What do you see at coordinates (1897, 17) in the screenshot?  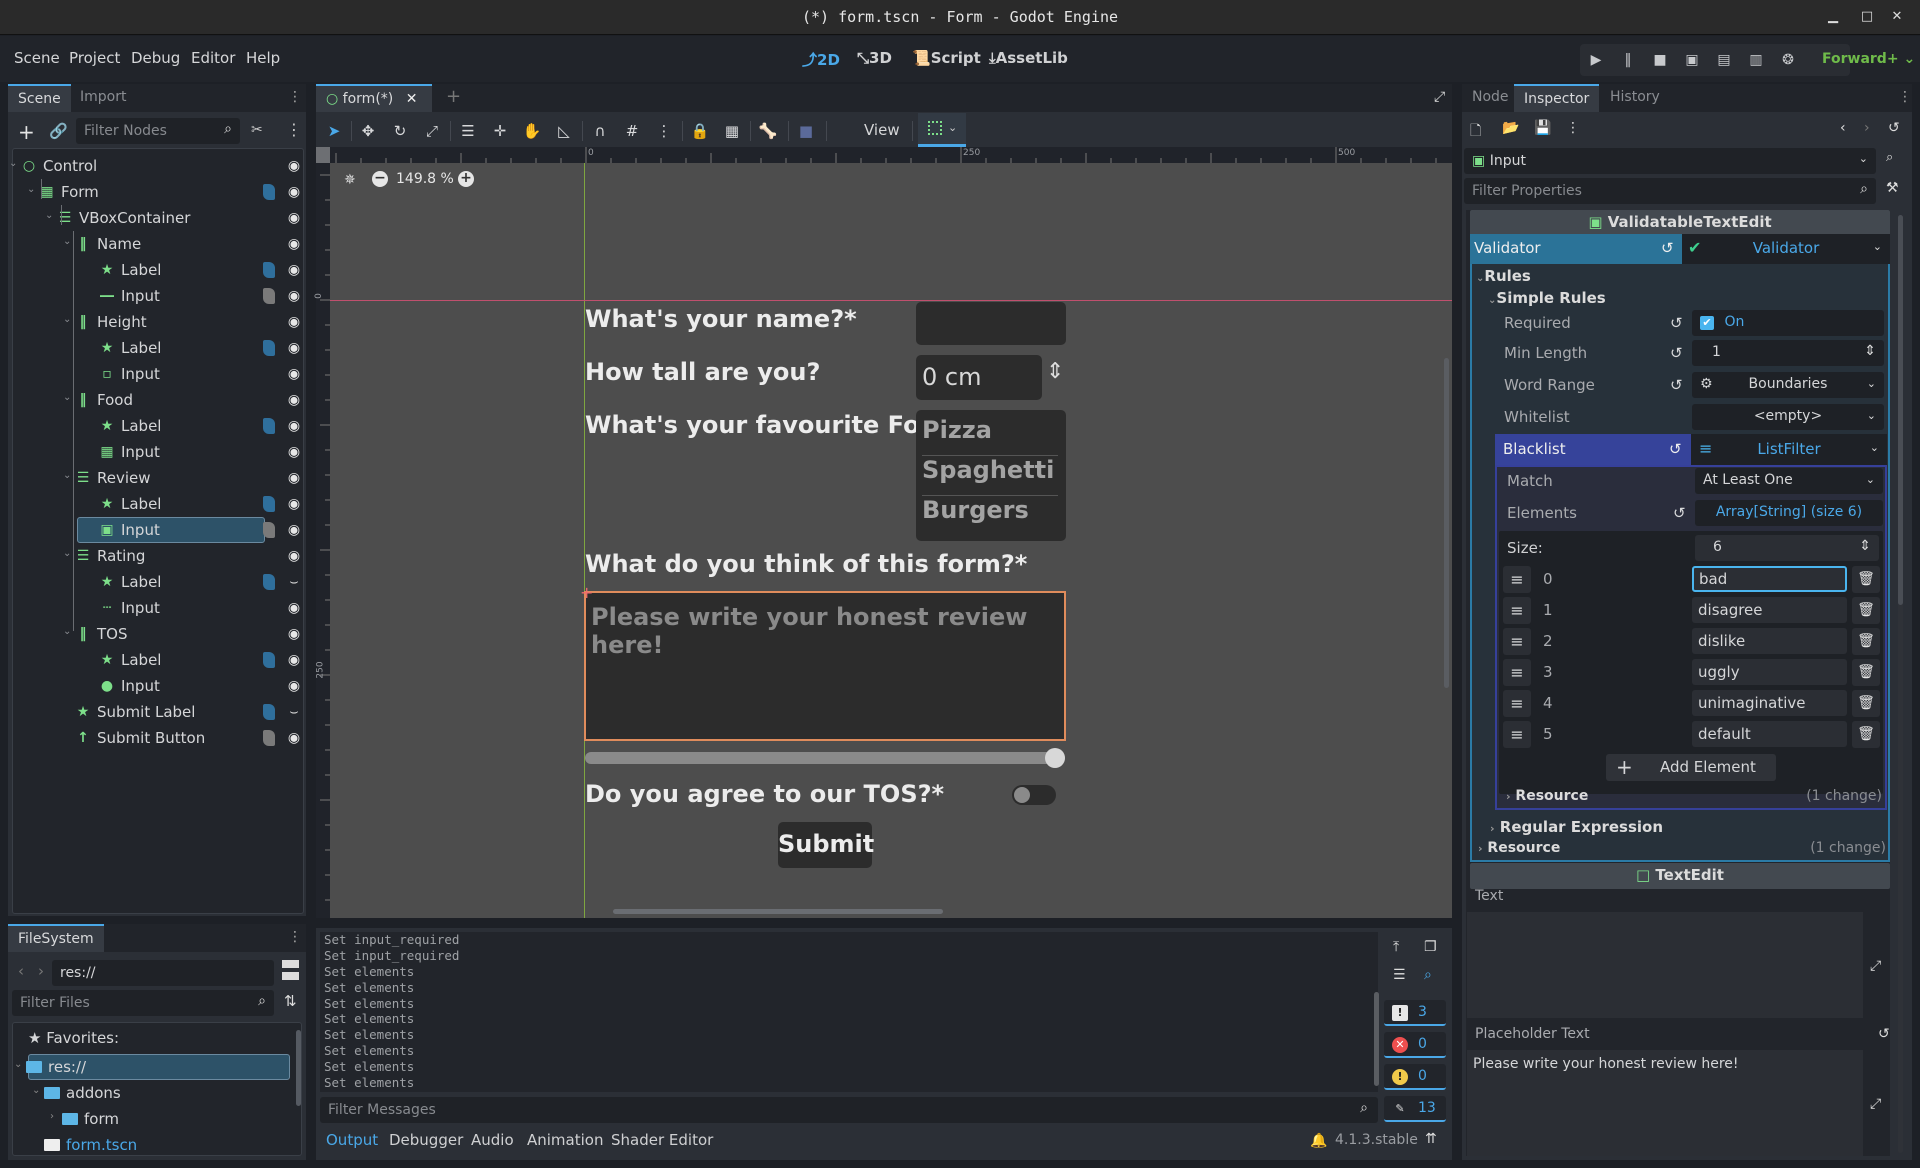 I see `close-button: ✕` at bounding box center [1897, 17].